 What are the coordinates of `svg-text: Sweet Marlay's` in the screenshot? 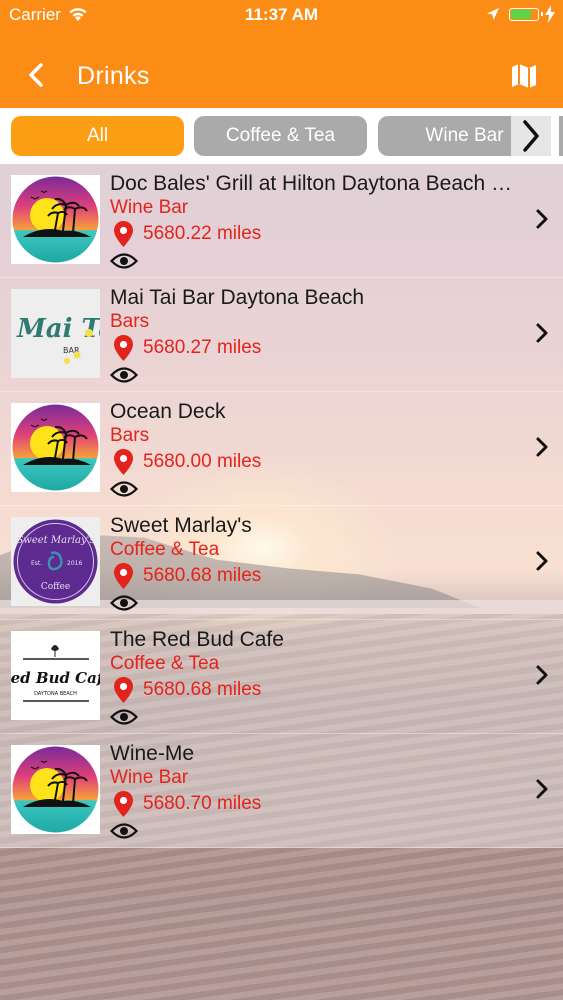 It's located at (55, 540).